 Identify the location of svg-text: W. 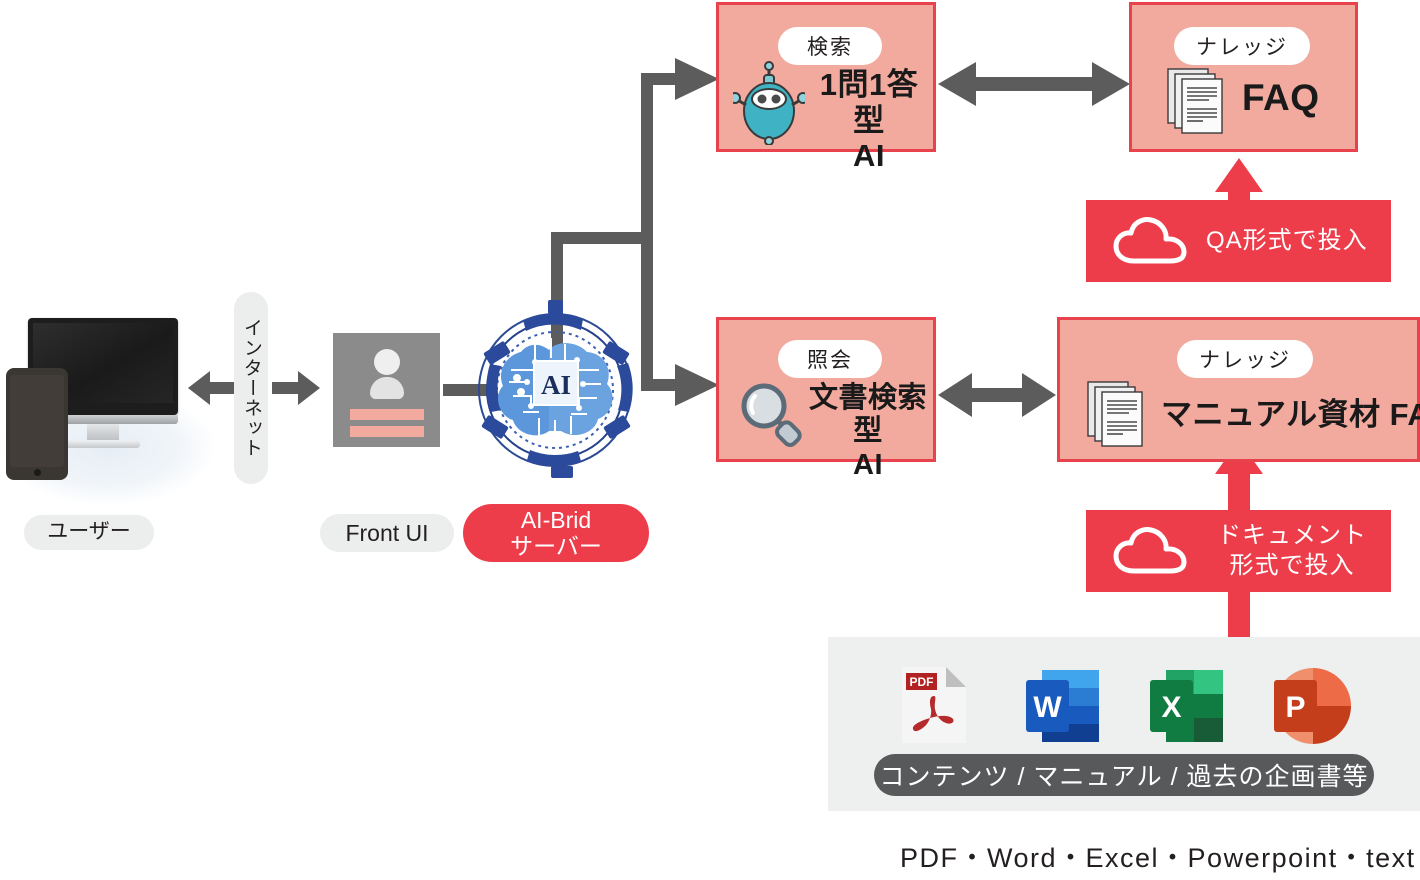
(1047, 707).